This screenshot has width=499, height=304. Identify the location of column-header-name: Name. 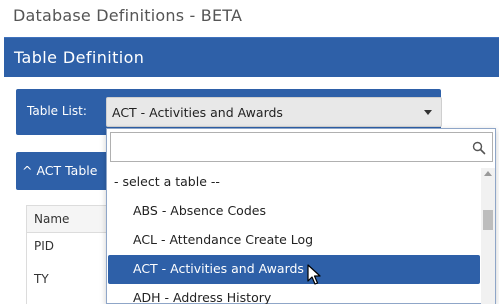
(51, 219).